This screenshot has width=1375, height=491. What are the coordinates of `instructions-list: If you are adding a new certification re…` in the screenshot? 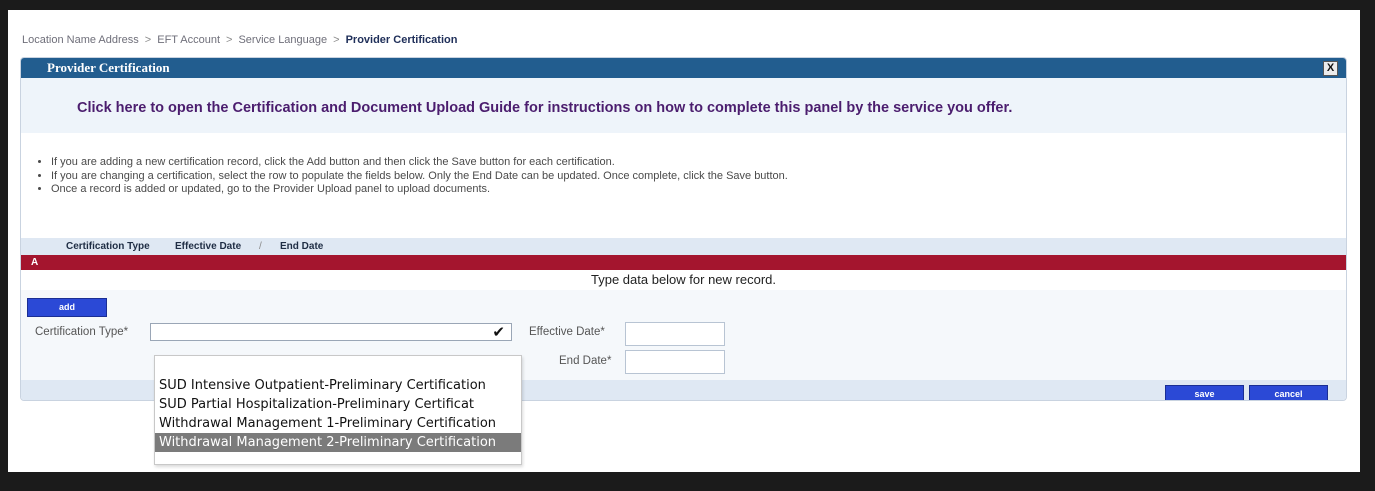 It's located at (411, 176).